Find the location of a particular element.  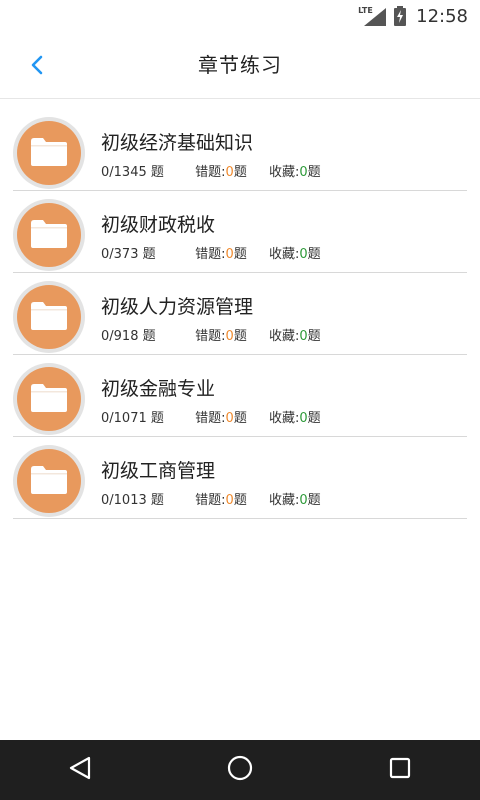

chapter-item: 初级金融专业 0/1071 题 错题:0题 收藏:0题 is located at coordinates (240, 396).